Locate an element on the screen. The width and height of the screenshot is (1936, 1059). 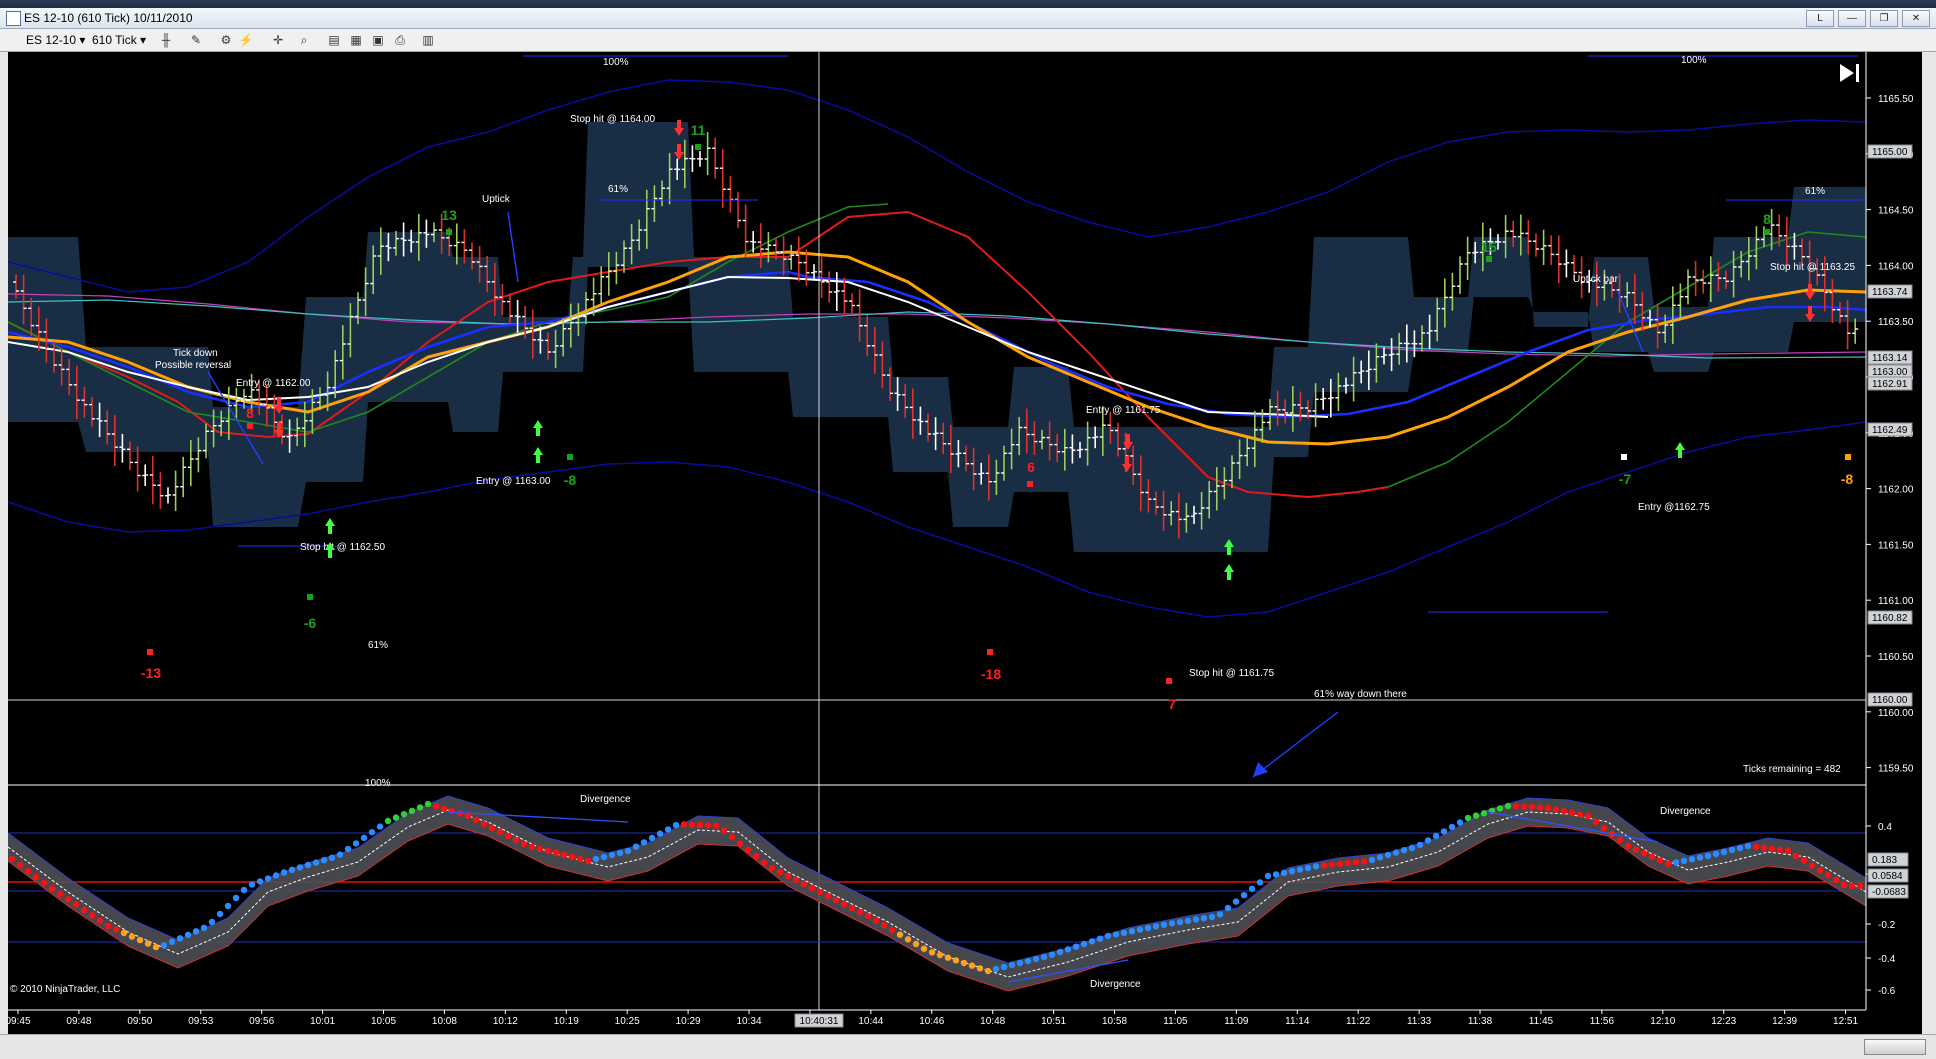
skip-bar is located at coordinates (1857, 73).